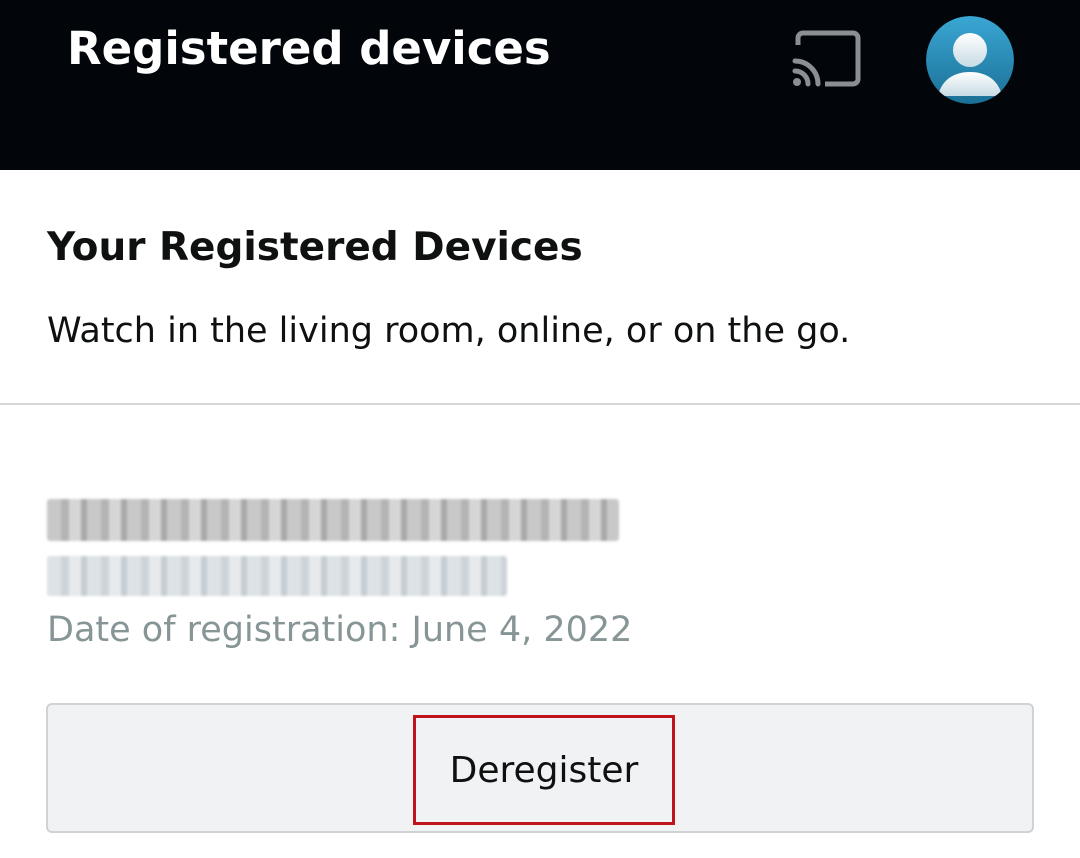 Image resolution: width=1080 pixels, height=858 pixels. I want to click on deregister-button-label: Deregister, so click(544, 770).